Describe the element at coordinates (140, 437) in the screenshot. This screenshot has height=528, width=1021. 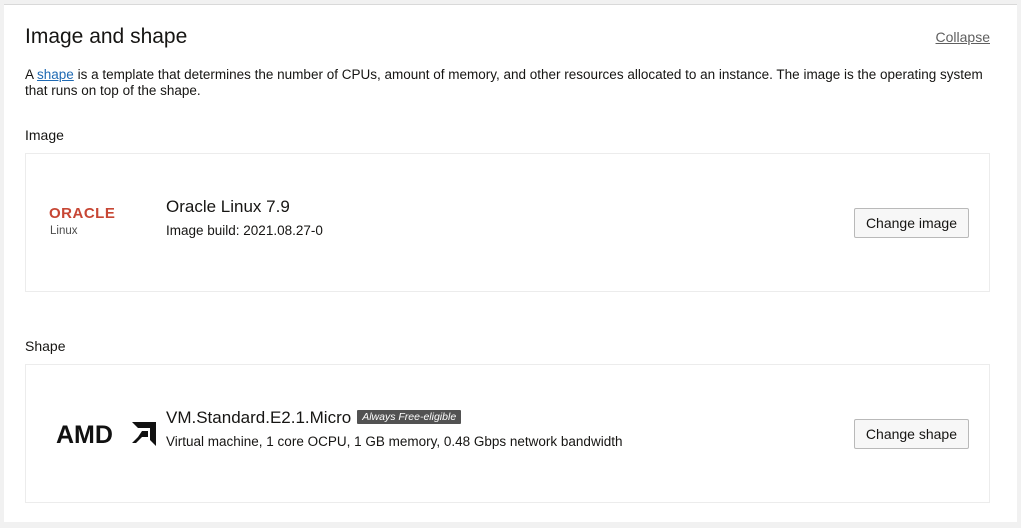
I see `amd-arrow-icon-inner` at that location.